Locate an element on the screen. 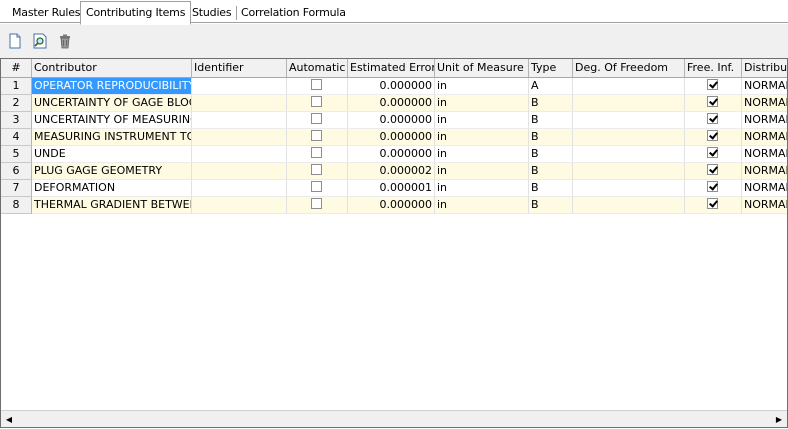  col-header-identifier: Identifier is located at coordinates (239, 68).